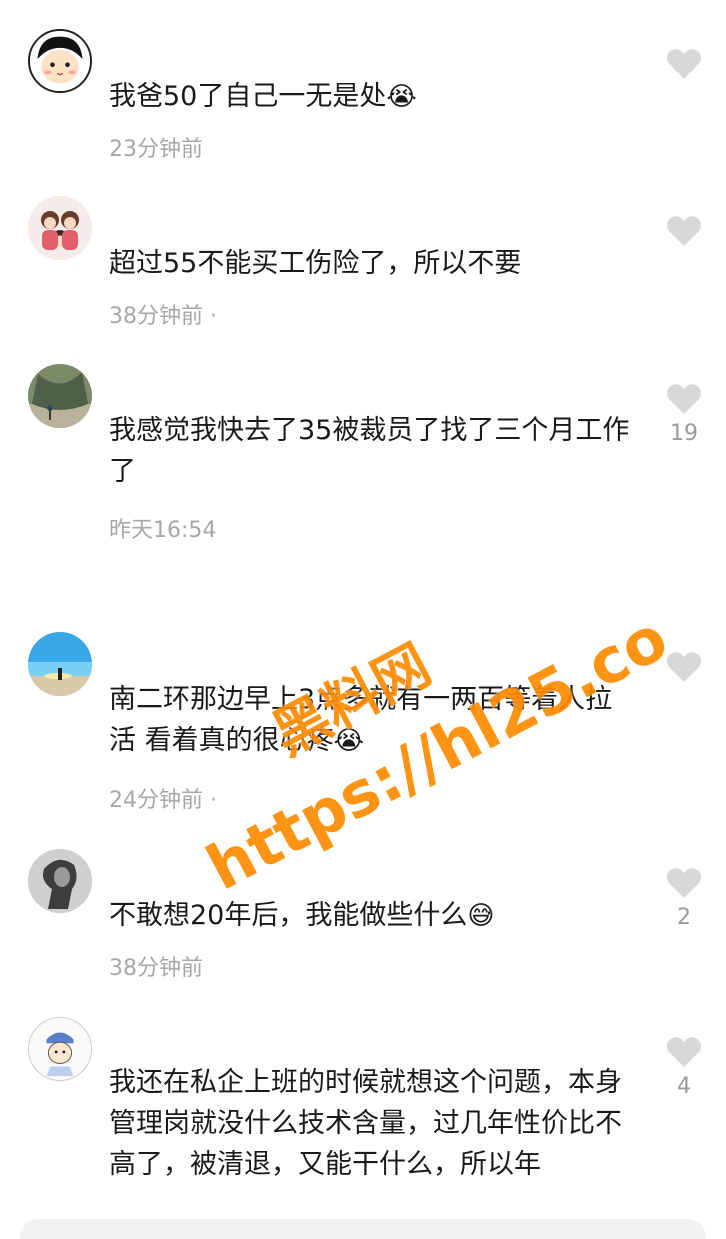  Describe the element at coordinates (361, 720) in the screenshot. I see `comment-text: 南二环那边早上3点多就有一两百等着人拉活 看着真的很心疼😭` at that location.